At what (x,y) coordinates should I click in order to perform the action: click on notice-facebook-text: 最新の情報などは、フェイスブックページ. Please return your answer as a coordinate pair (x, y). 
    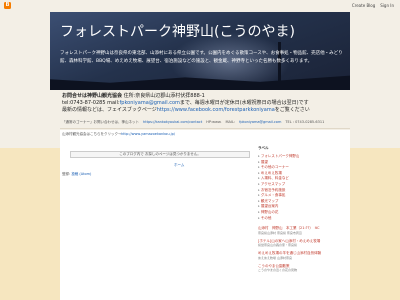
    Looking at the image, I should click on (109, 110).